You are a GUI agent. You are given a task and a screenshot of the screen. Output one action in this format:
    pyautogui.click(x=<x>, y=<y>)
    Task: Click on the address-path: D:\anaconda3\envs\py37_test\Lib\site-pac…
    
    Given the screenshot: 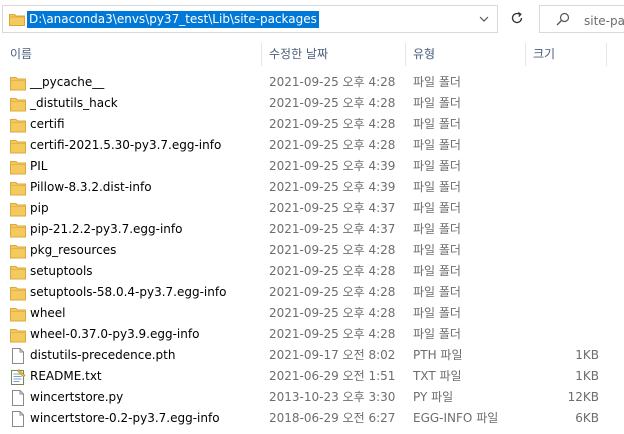 What is the action you would take?
    pyautogui.click(x=173, y=19)
    